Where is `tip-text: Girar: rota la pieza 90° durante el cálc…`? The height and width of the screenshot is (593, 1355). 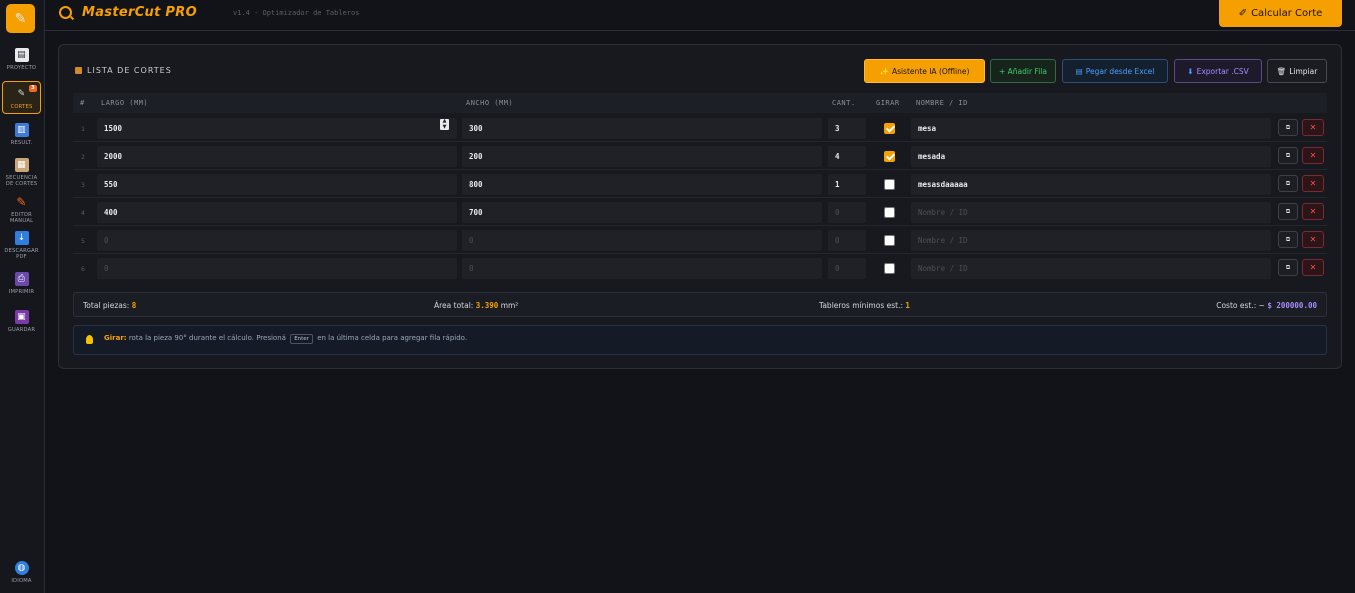
tip-text: Girar: rota la pieza 90° durante el cálc… is located at coordinates (286, 339).